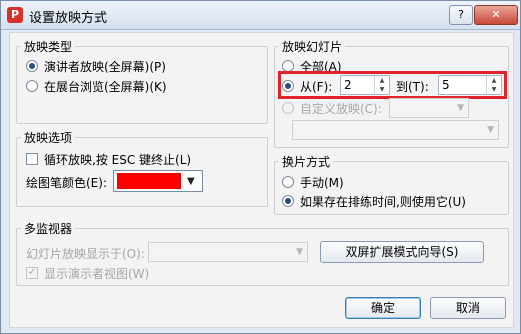  I want to click on close-button: ✕, so click(496, 15).